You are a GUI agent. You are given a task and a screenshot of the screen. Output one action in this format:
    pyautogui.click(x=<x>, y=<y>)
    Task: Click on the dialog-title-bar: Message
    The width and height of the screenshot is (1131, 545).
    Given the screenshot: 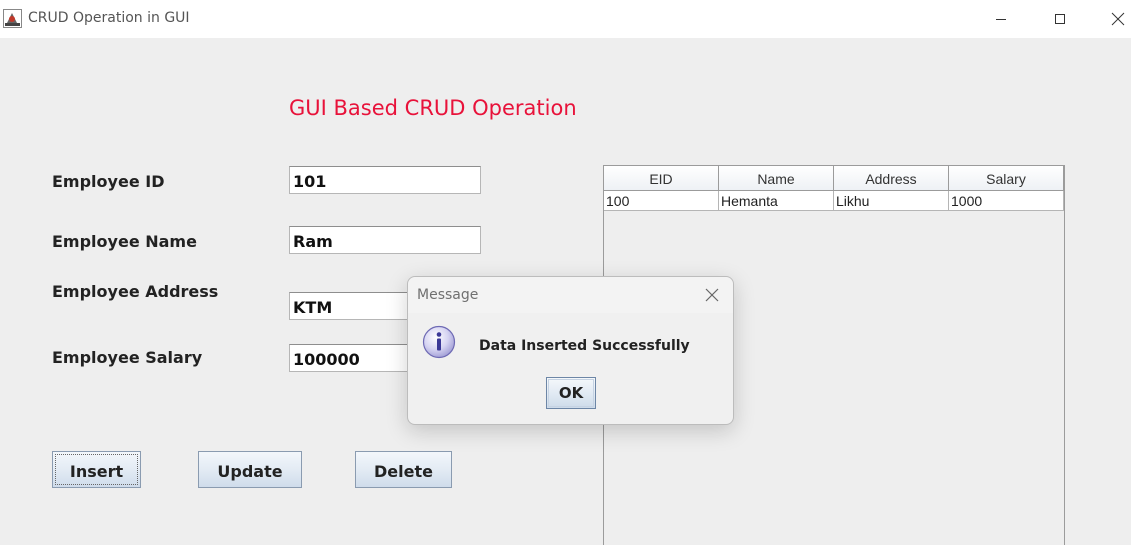 What is the action you would take?
    pyautogui.click(x=570, y=295)
    